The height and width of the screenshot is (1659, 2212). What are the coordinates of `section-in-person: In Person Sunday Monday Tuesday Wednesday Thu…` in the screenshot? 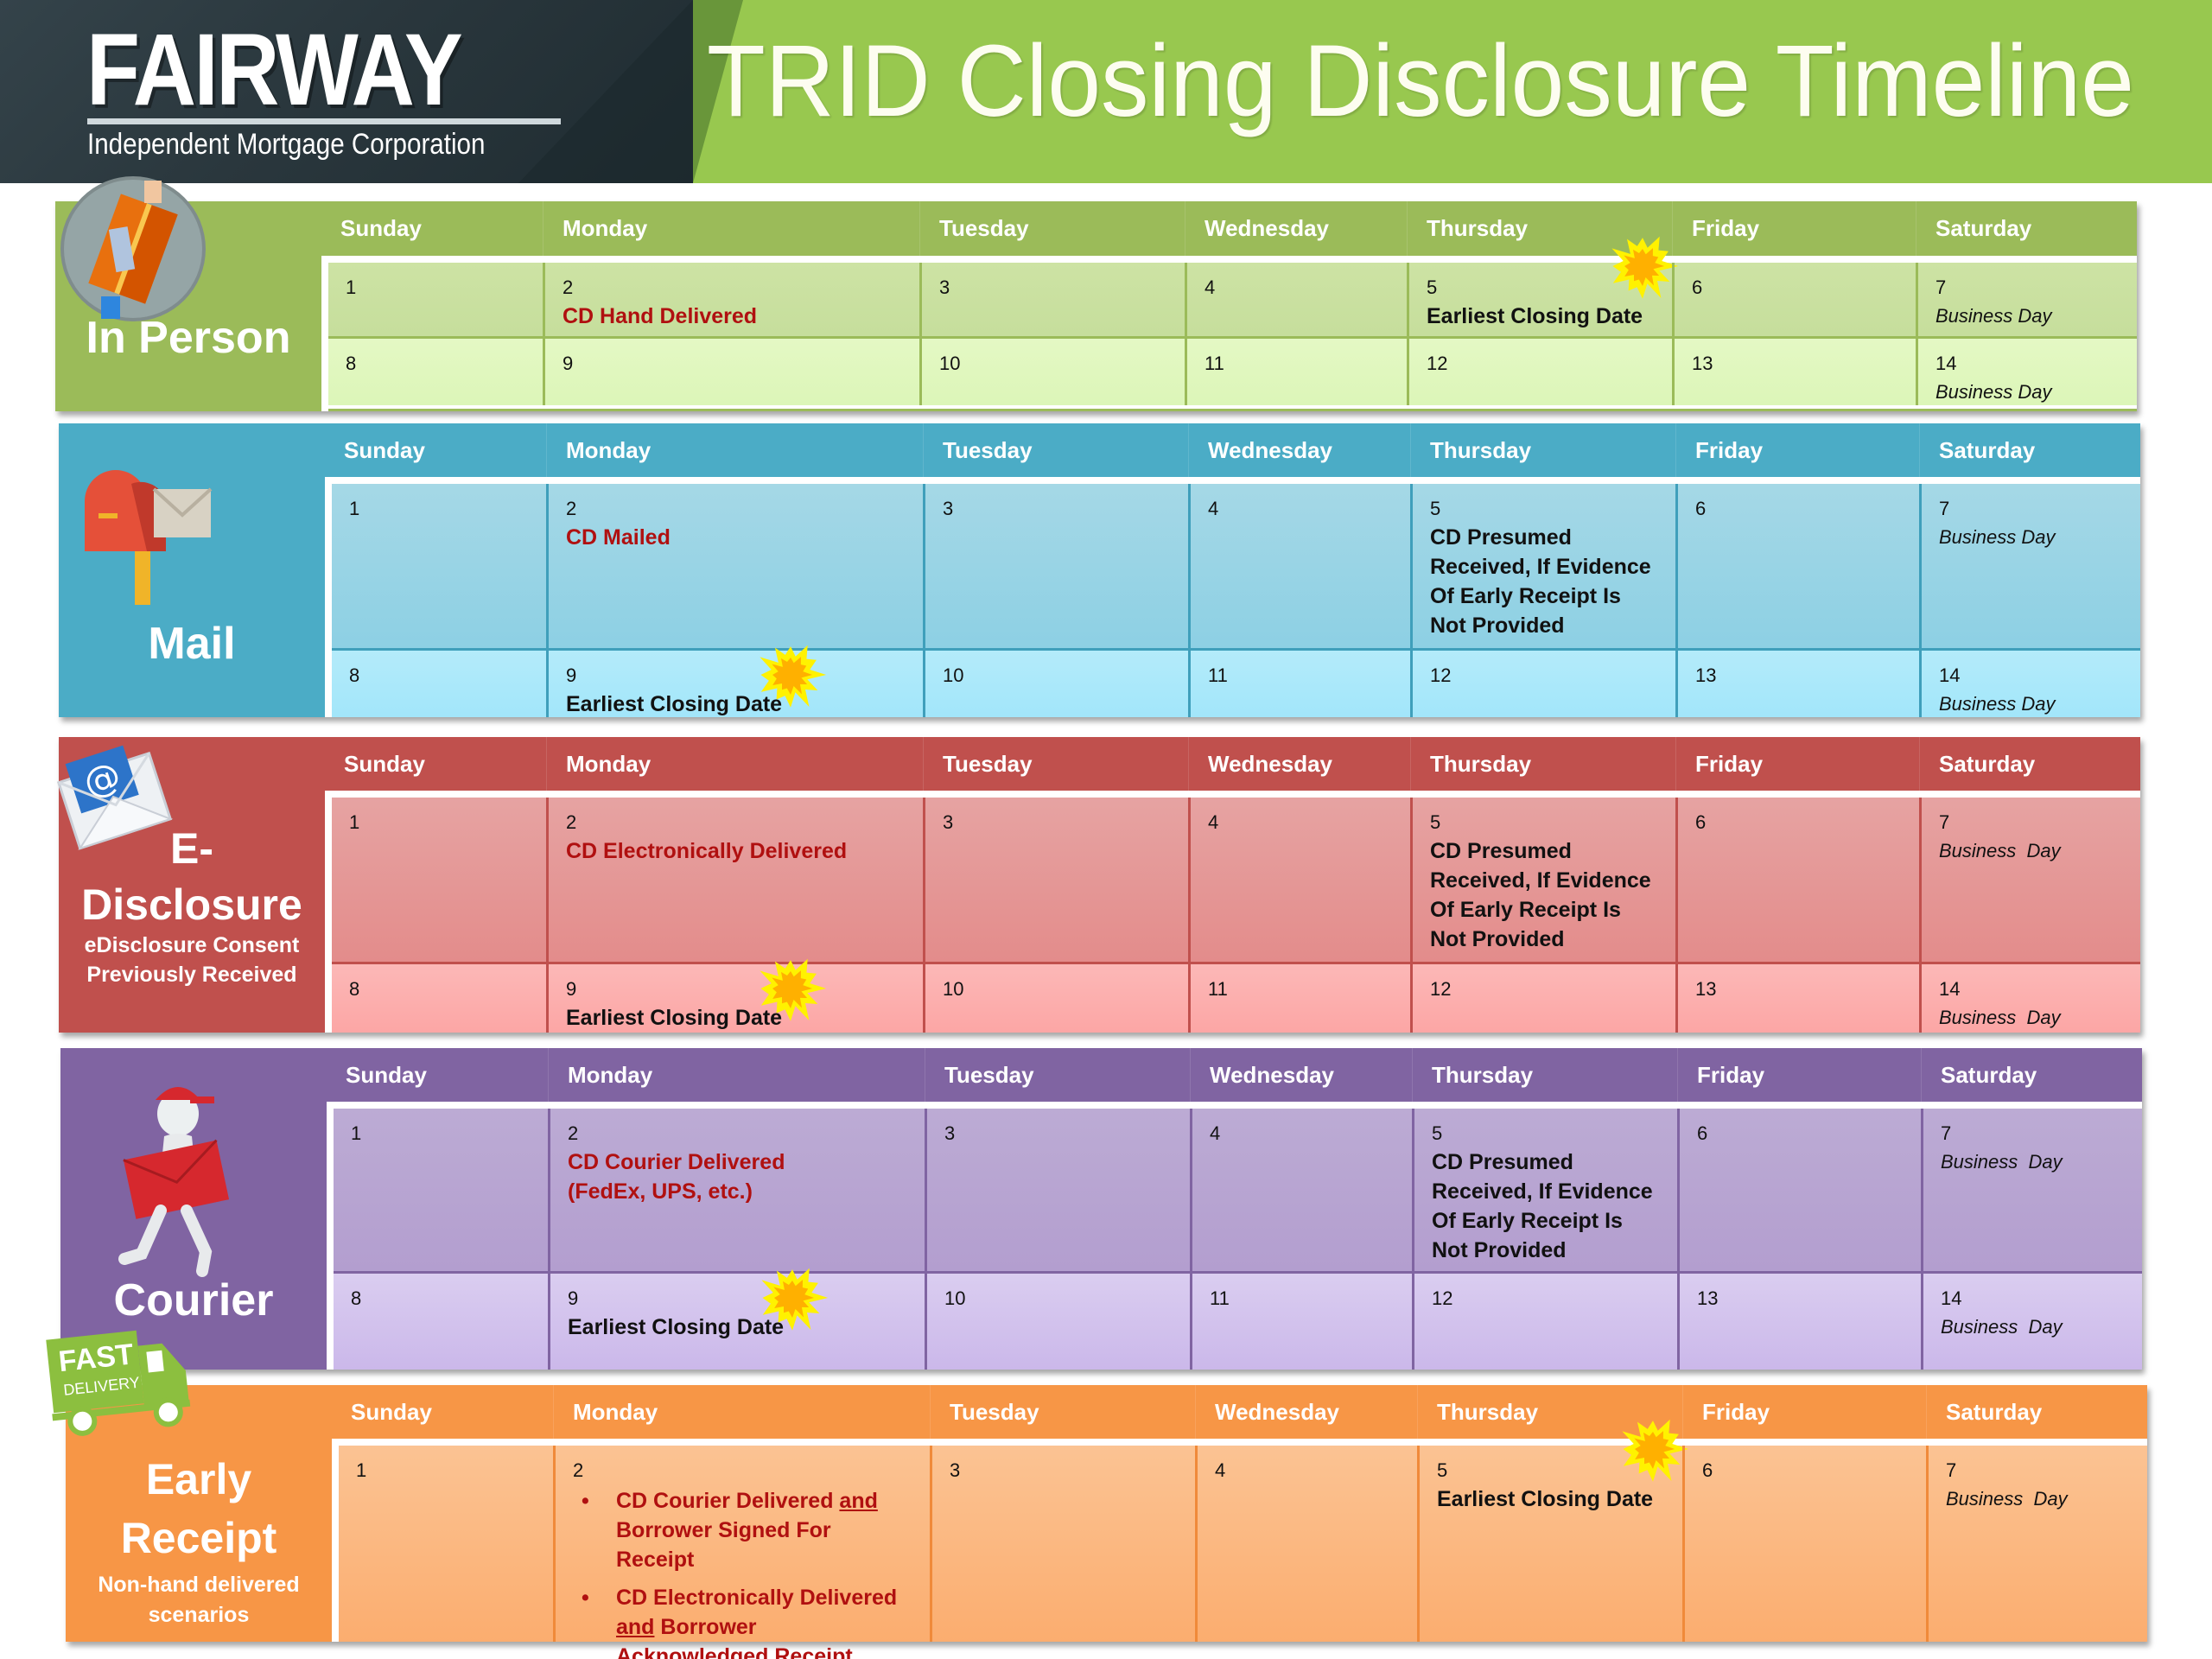 It's located at (1096, 293).